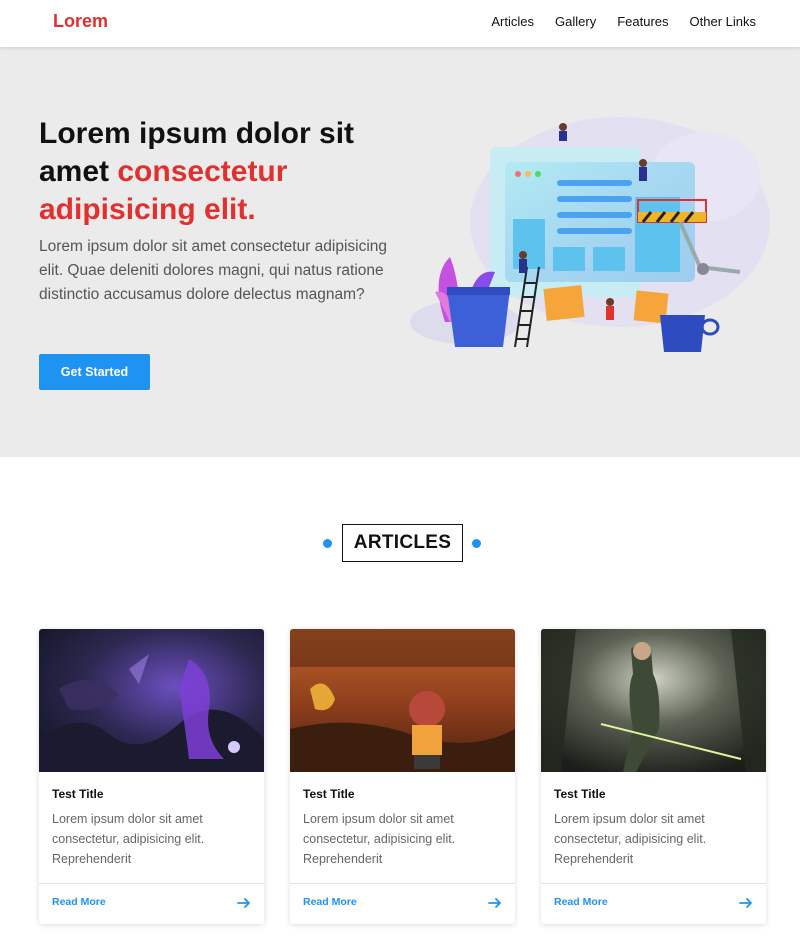 The image size is (800, 945). Describe the element at coordinates (327, 543) in the screenshot. I see `heading-dot-left` at that location.